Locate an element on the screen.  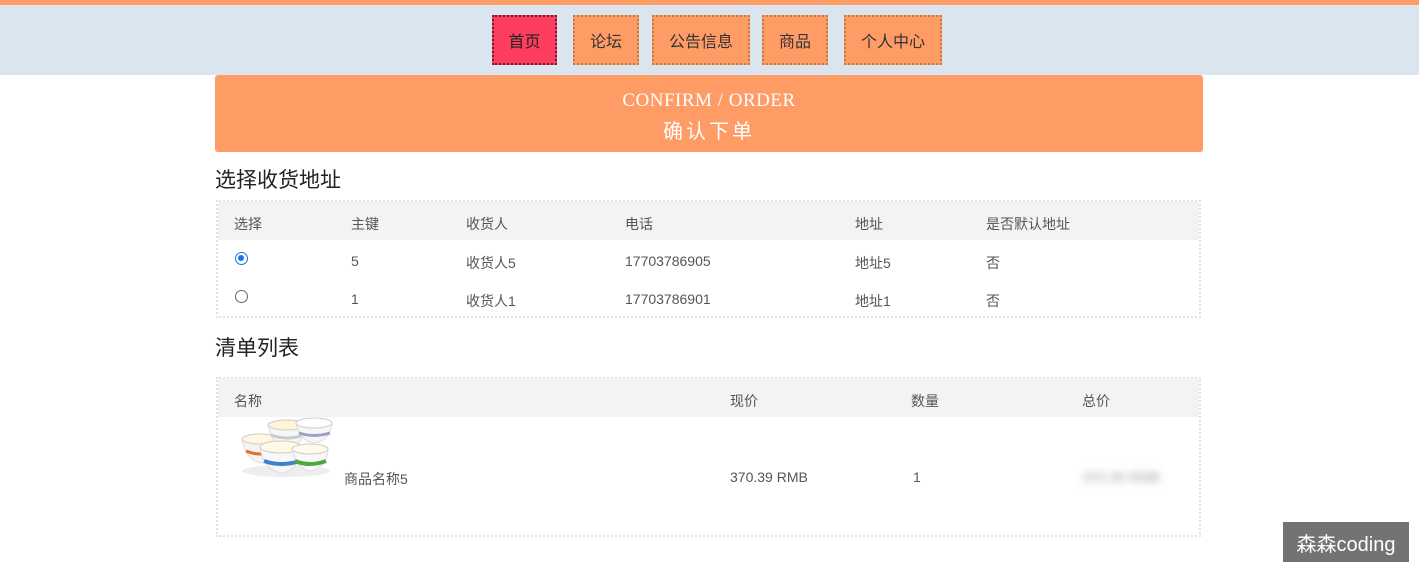
page-banner: CONFIRM / ORDER 确认下单 is located at coordinates (709, 113).